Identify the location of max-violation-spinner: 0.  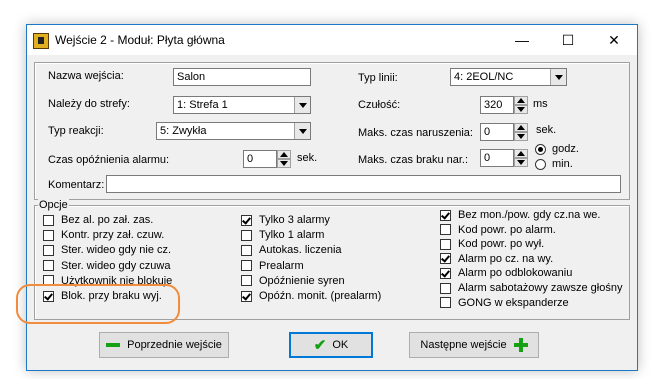
(504, 132).